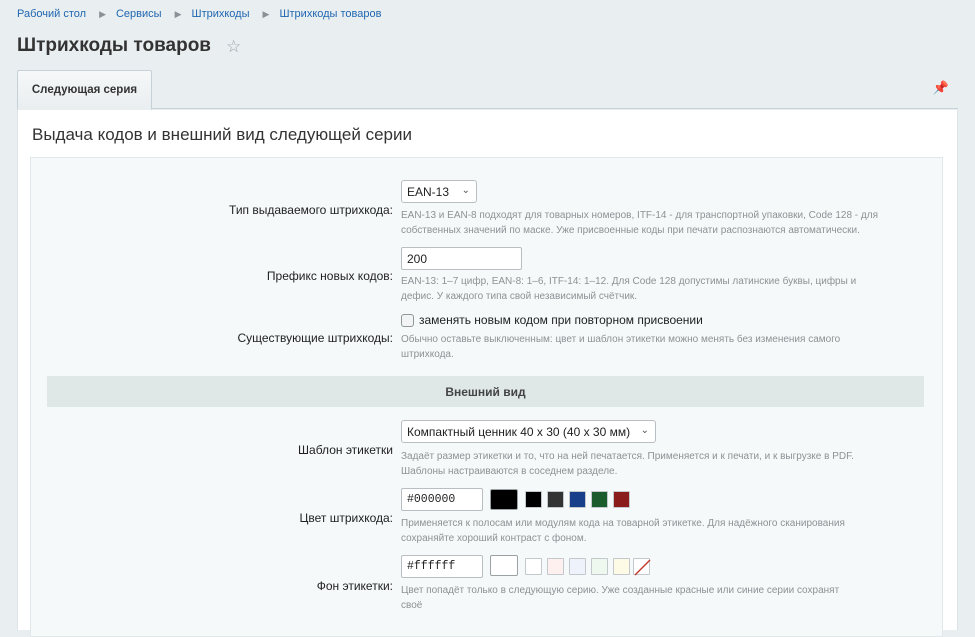 The width and height of the screenshot is (975, 637). I want to click on label-template-label: Шаблон этикетки, so click(345, 450).